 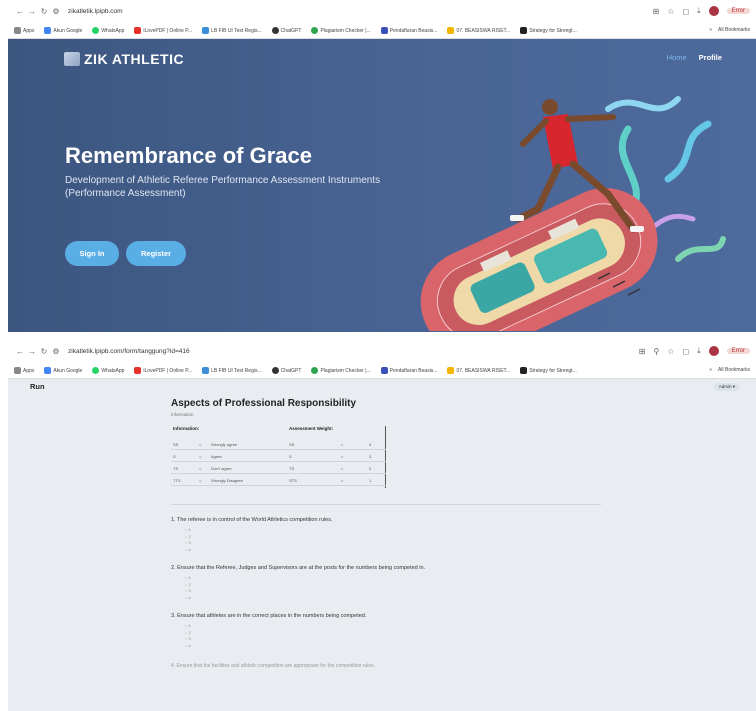 I want to click on nav-home: Home, so click(x=677, y=57).